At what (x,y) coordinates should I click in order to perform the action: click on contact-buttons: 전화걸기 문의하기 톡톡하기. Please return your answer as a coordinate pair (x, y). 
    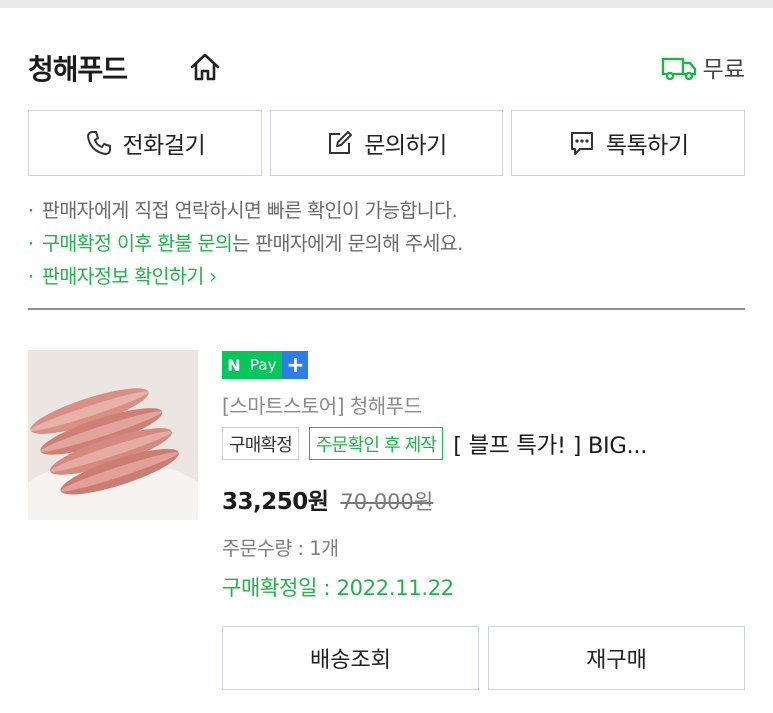
    Looking at the image, I should click on (387, 143).